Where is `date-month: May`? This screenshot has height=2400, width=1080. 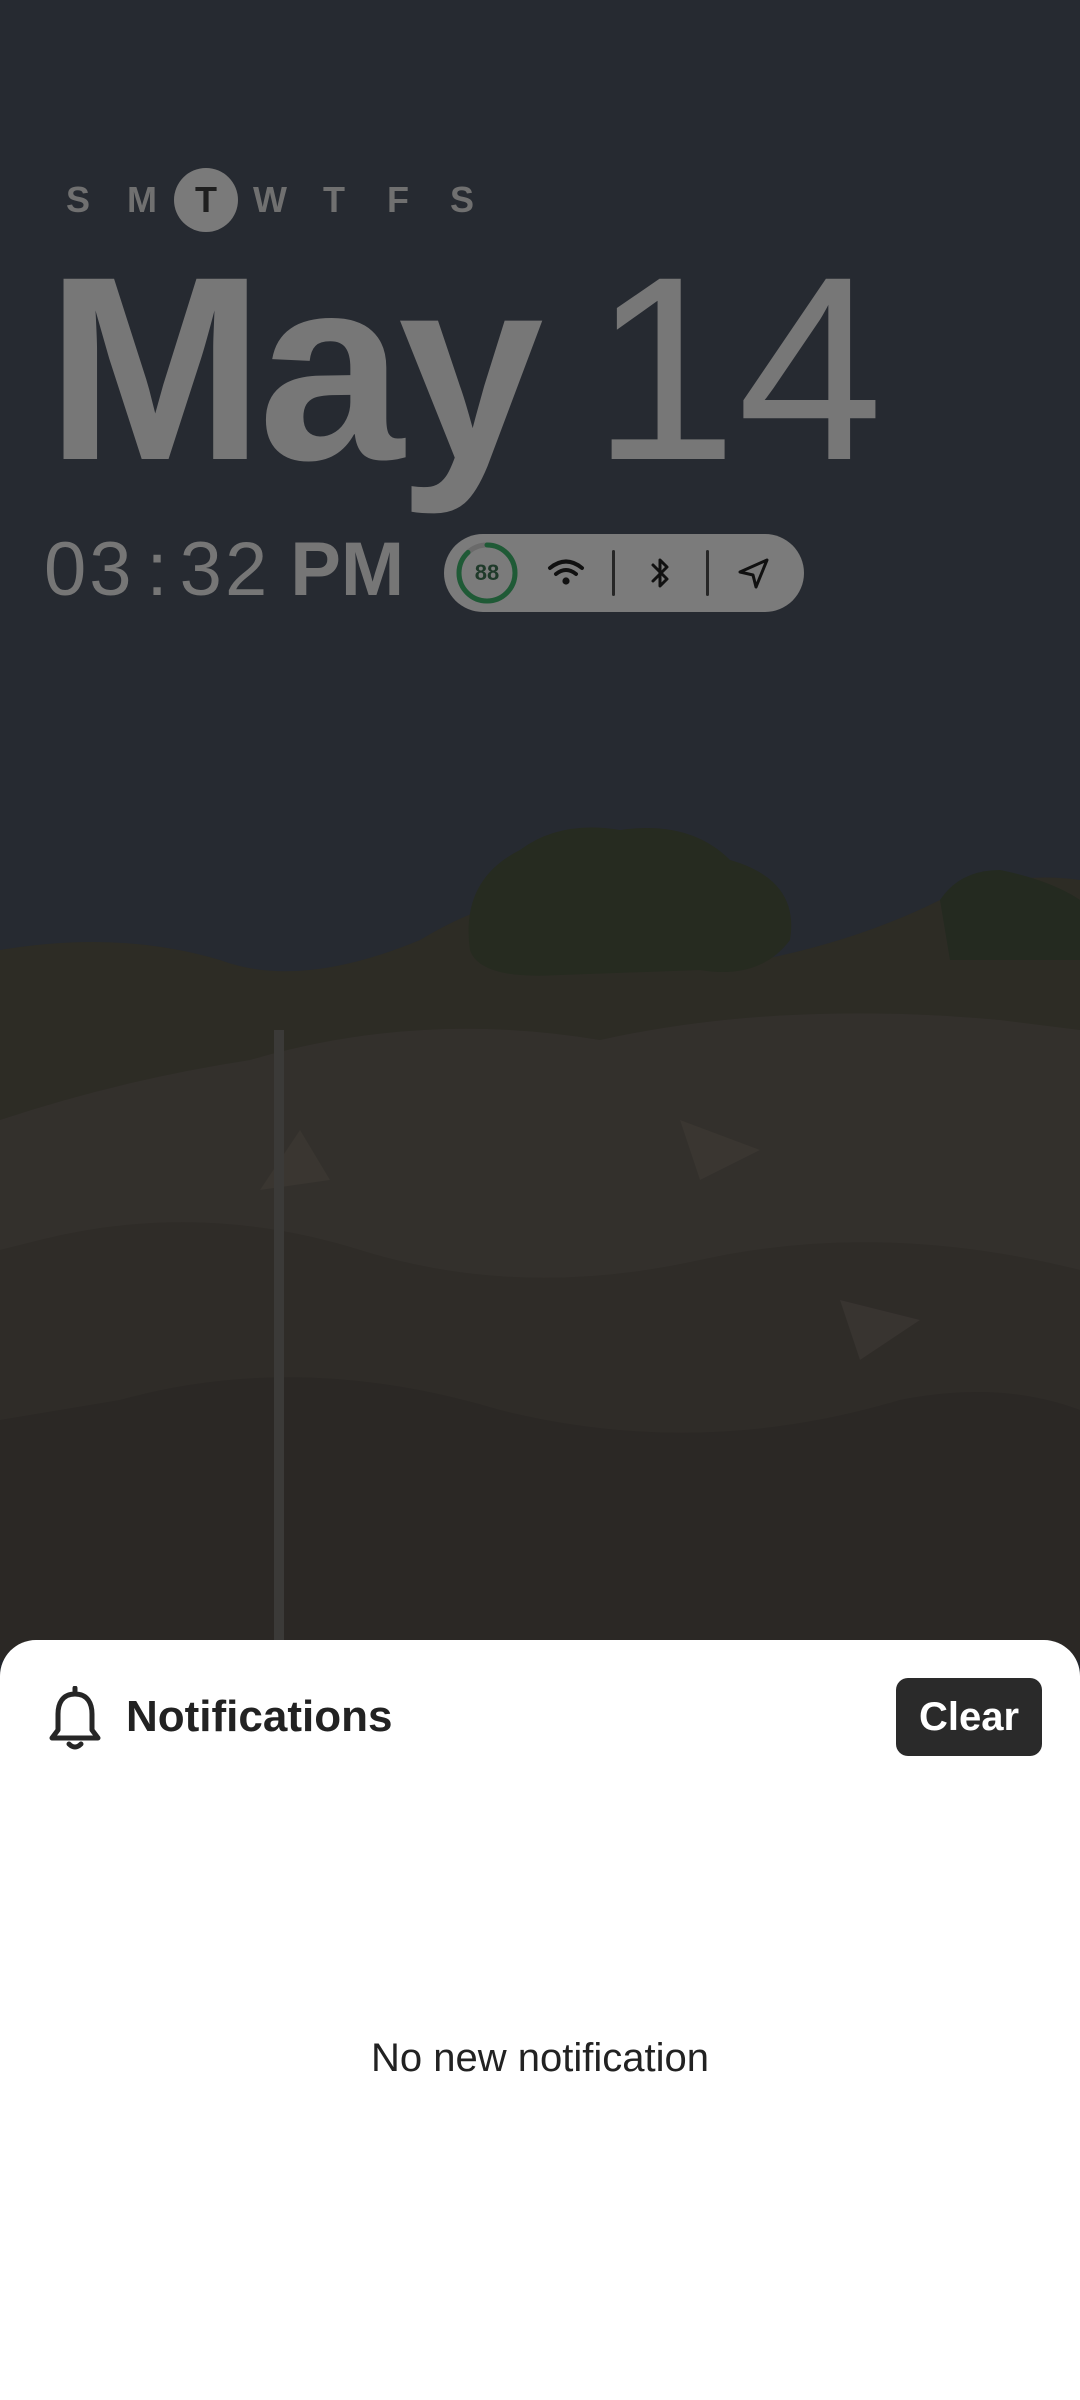
date-month: May is located at coordinates (295, 368).